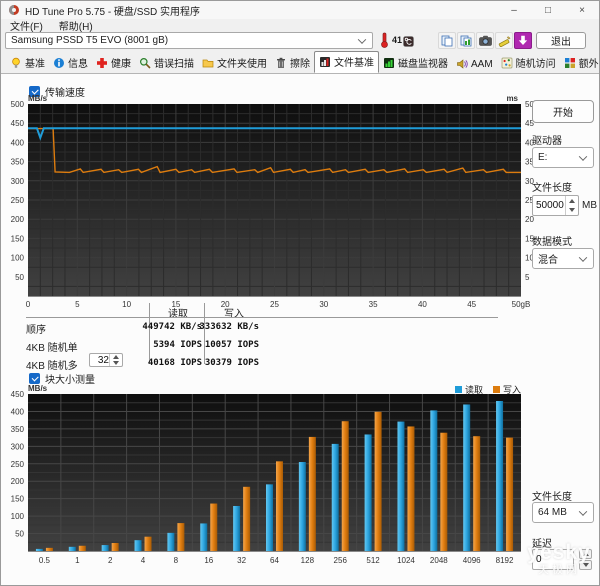 The width and height of the screenshot is (600, 586). I want to click on celsius-badge-icon, so click(408, 43).